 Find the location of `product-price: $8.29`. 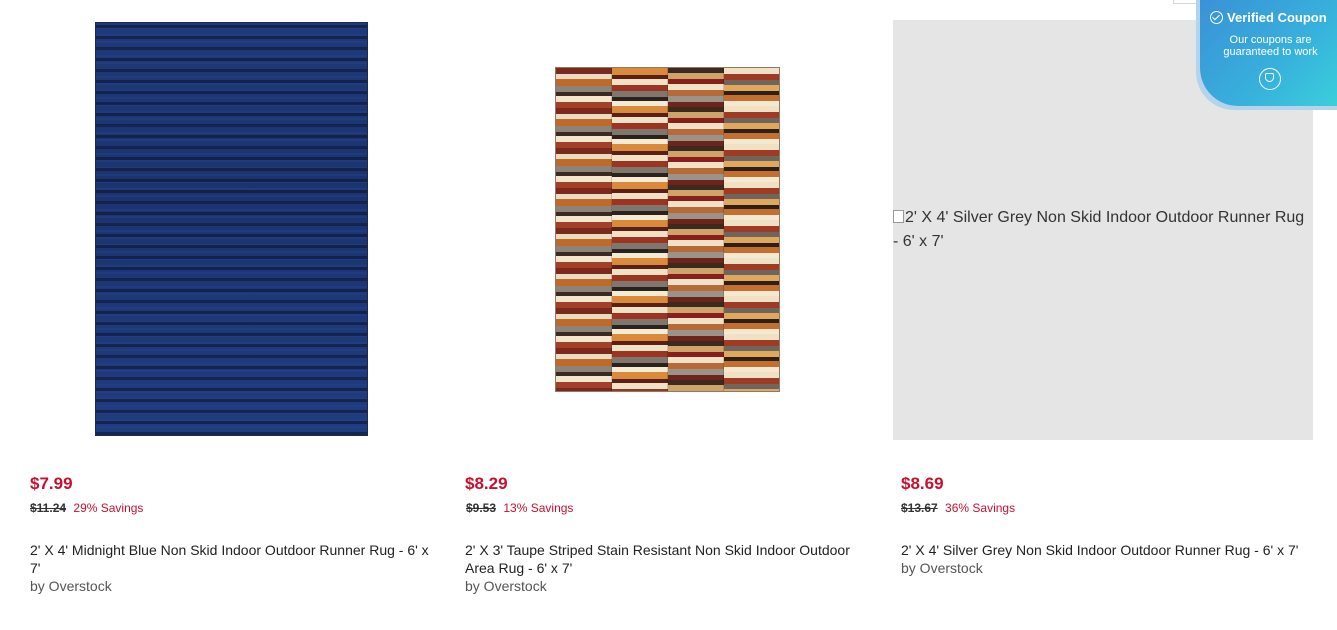

product-price: $8.29 is located at coordinates (486, 483).